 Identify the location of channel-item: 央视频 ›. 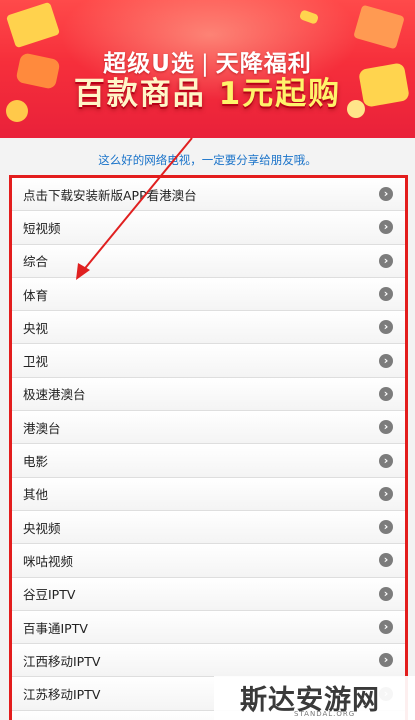
(208, 527).